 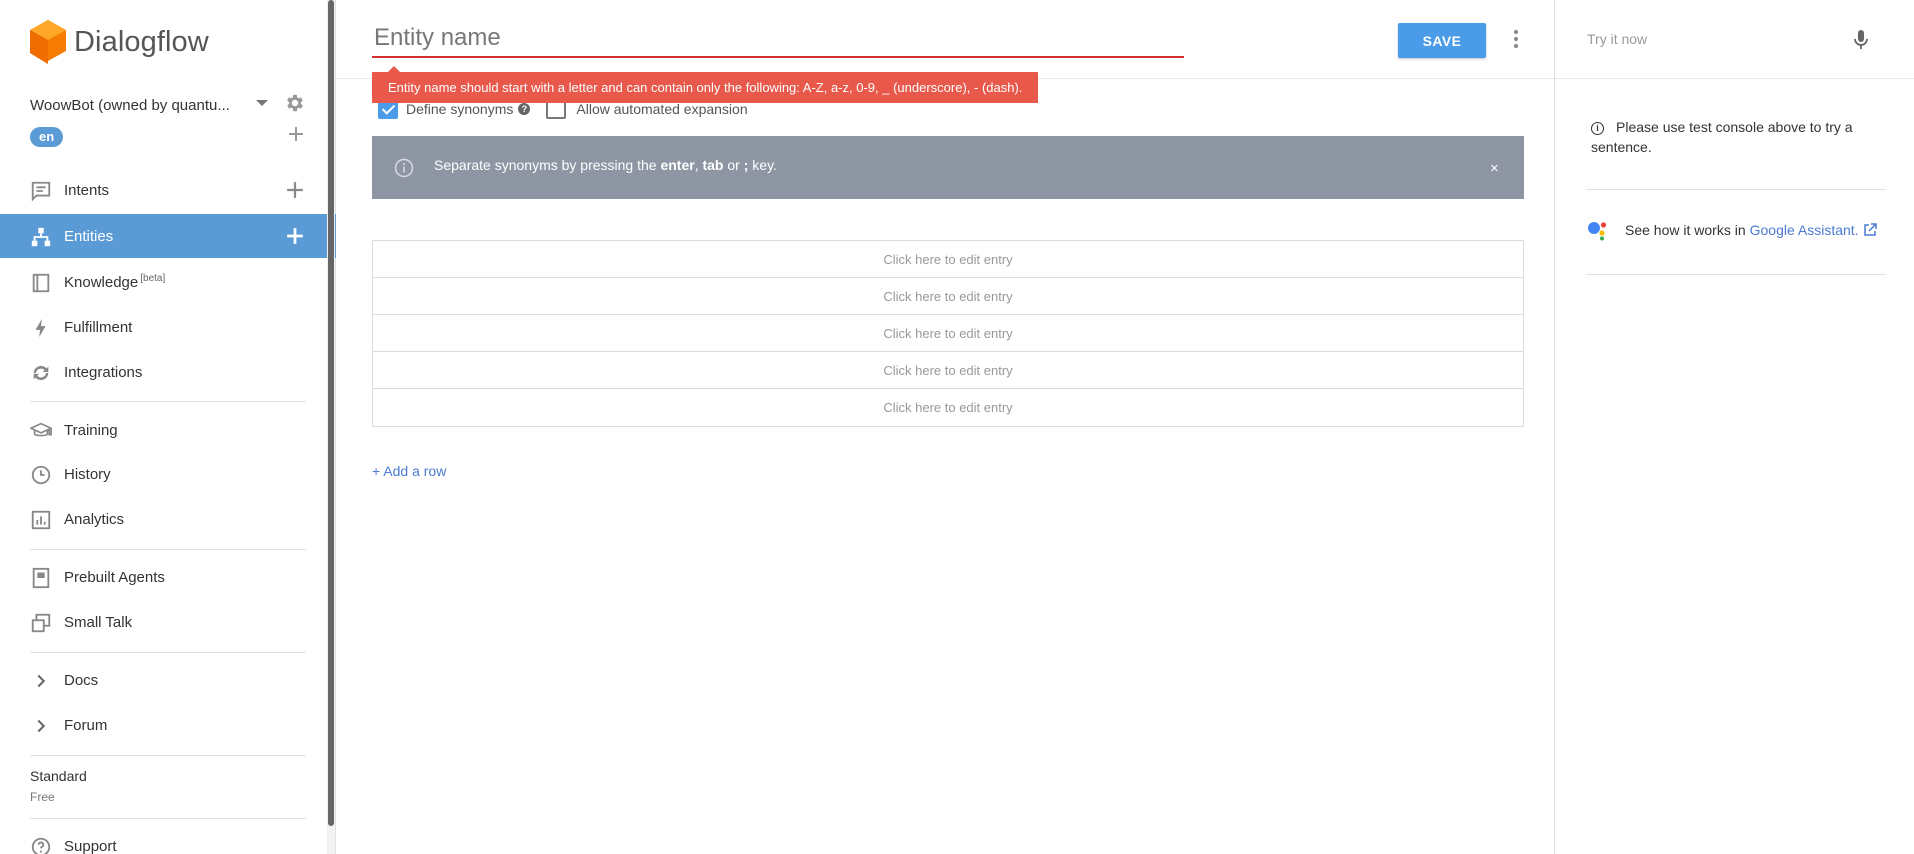 I want to click on entity-name-input, so click(x=778, y=39).